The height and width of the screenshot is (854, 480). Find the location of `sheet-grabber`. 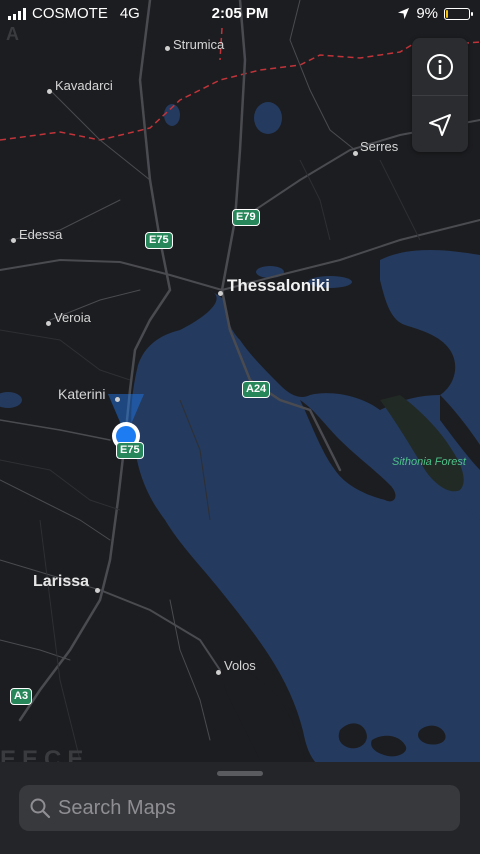

sheet-grabber is located at coordinates (240, 773).